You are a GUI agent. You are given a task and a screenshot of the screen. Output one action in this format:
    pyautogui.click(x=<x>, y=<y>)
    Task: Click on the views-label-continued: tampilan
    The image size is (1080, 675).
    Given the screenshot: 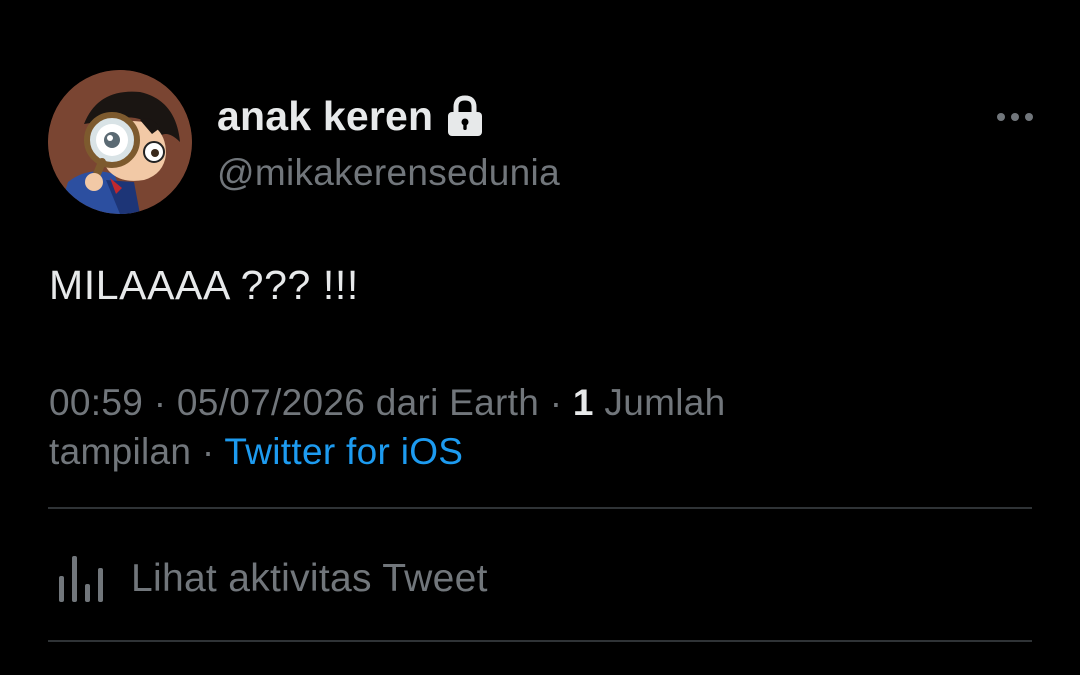 What is the action you would take?
    pyautogui.click(x=120, y=451)
    